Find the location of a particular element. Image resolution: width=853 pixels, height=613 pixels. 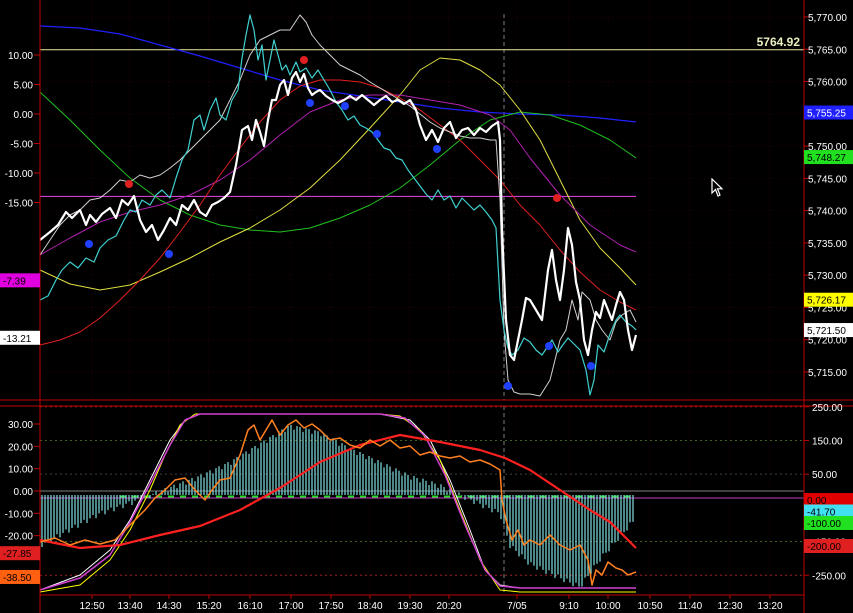

x-tick-label: 10:00 is located at coordinates (607, 606).